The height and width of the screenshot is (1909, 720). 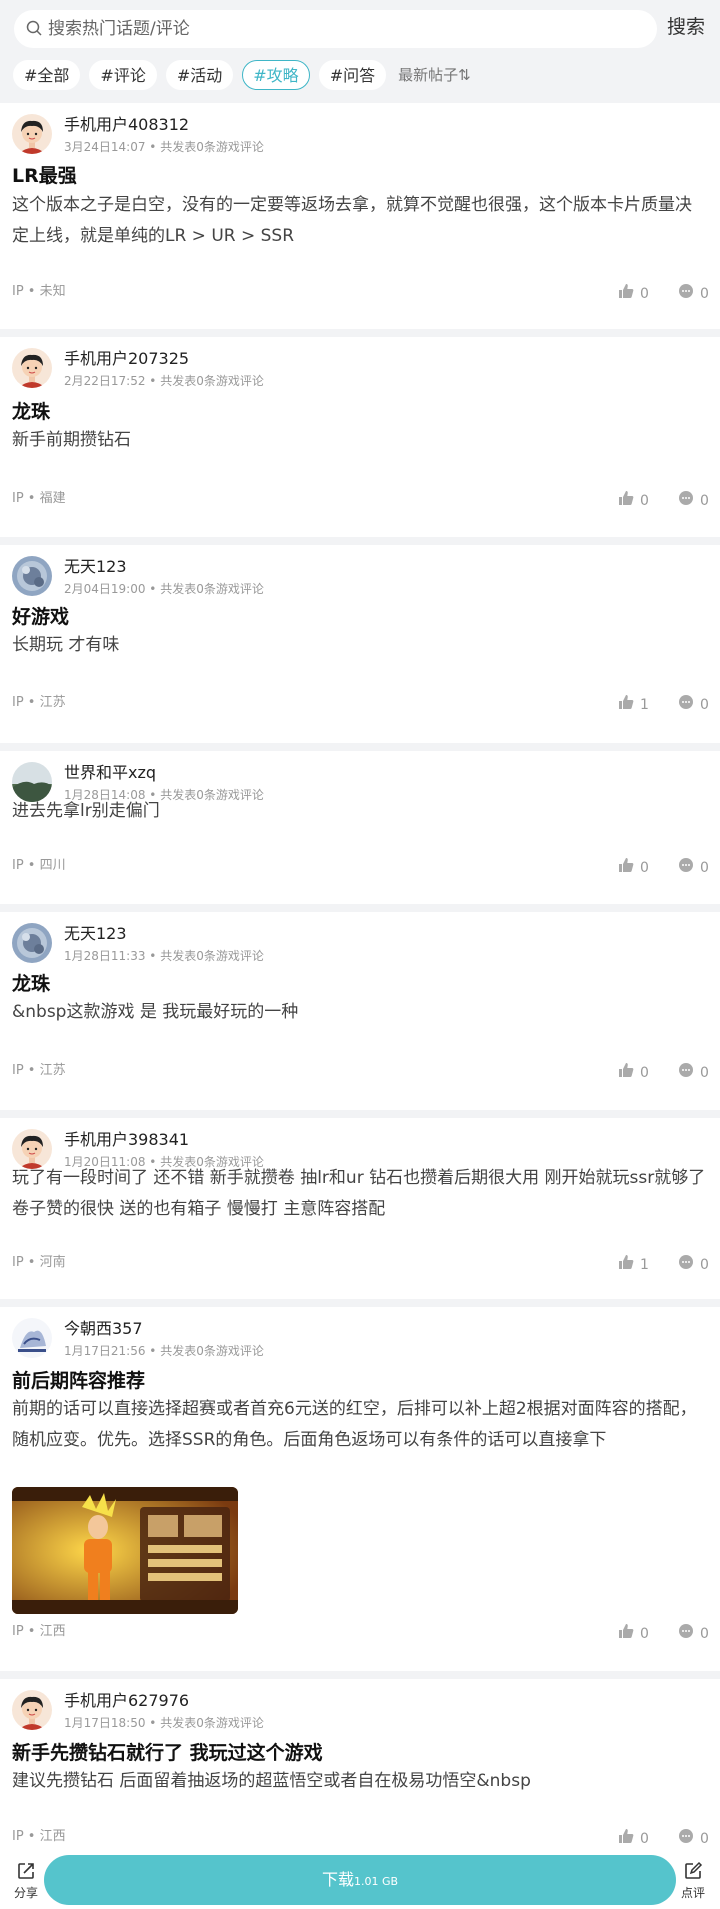 I want to click on post-body: 长期玩 才有味, so click(x=360, y=645).